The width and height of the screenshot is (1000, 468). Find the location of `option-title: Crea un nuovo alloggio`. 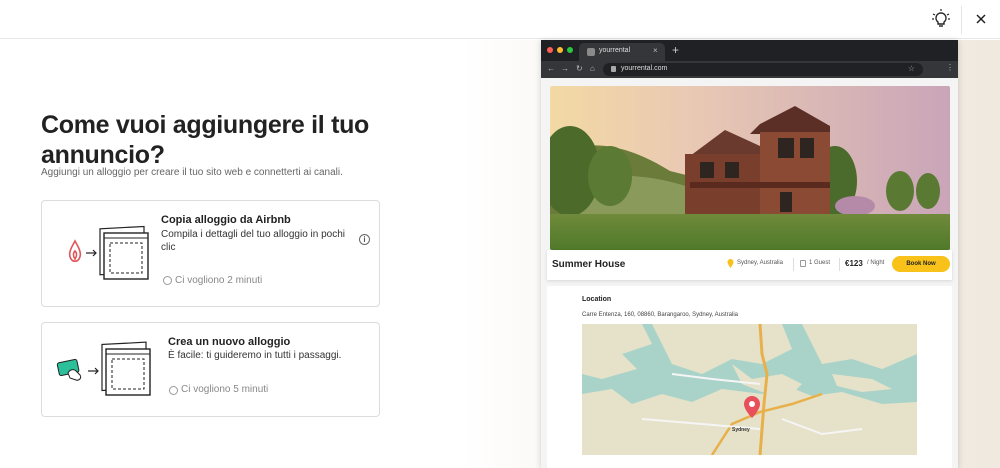

option-title: Crea un nuovo alloggio is located at coordinates (229, 342).